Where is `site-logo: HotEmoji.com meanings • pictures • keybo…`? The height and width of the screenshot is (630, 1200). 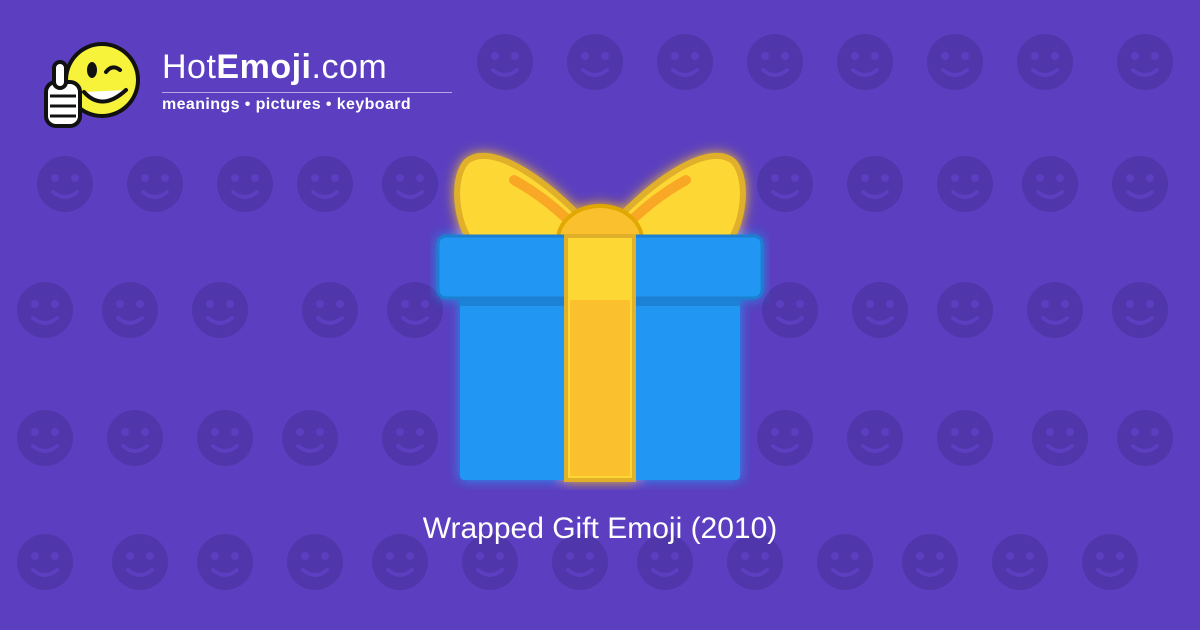 site-logo: HotEmoji.com meanings • pictures • keybo… is located at coordinates (250, 84).